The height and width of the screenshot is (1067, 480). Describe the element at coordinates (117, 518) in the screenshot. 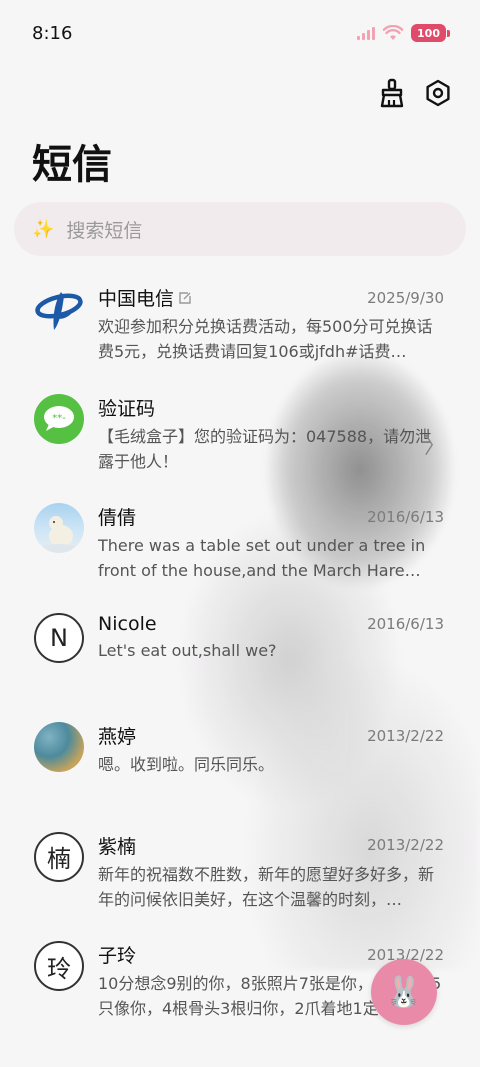

I see `conversation-name: 倩倩` at that location.